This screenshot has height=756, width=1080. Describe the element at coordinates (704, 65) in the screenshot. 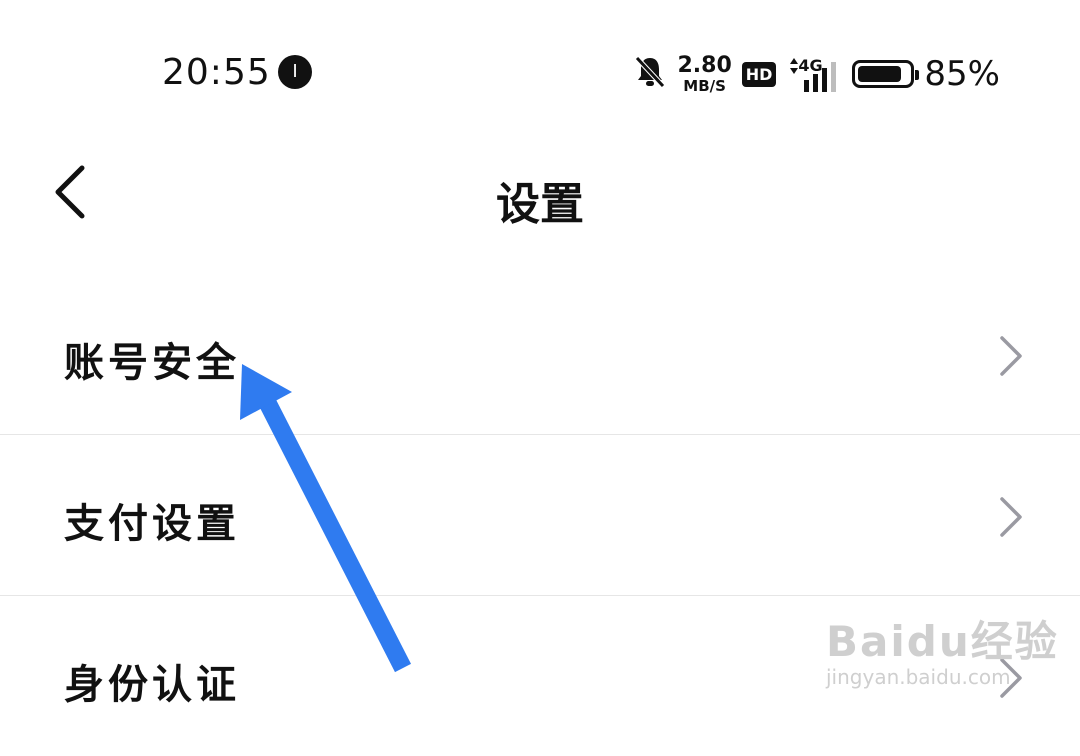

I see `network-speed-value: 2.80` at that location.